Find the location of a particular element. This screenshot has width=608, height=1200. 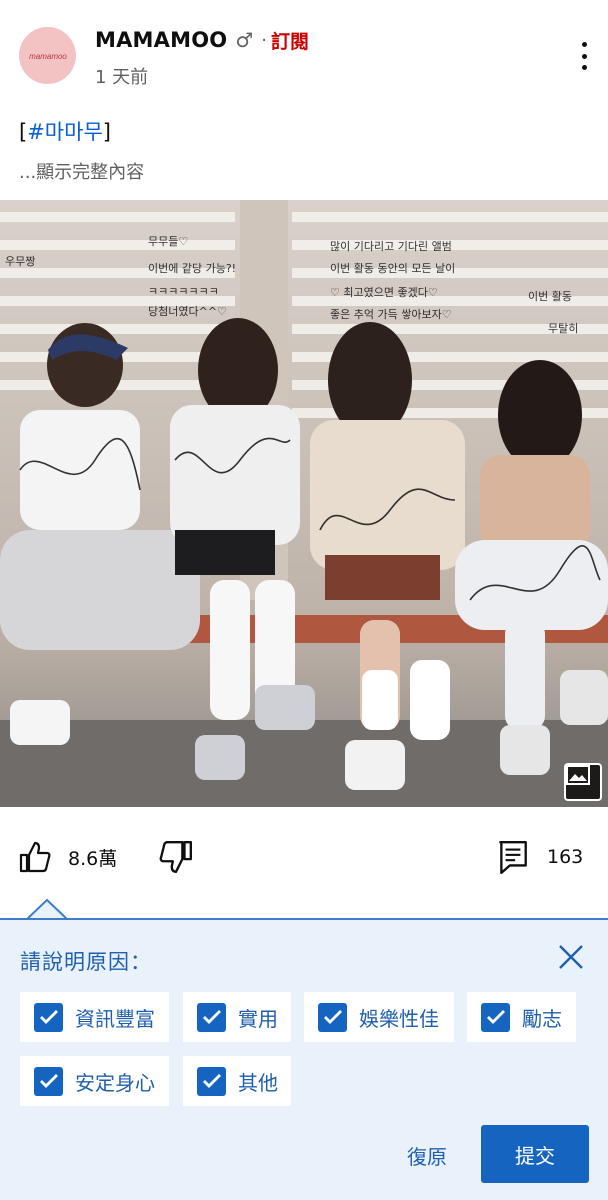

svg-text: mamamoo is located at coordinates (48, 56).